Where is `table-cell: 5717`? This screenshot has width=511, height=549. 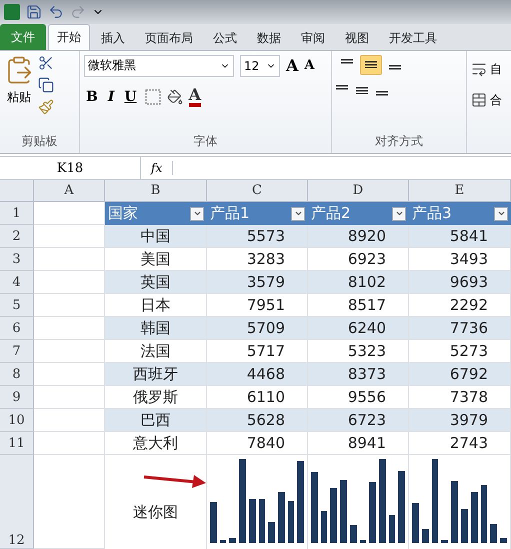
table-cell: 5717 is located at coordinates (257, 351).